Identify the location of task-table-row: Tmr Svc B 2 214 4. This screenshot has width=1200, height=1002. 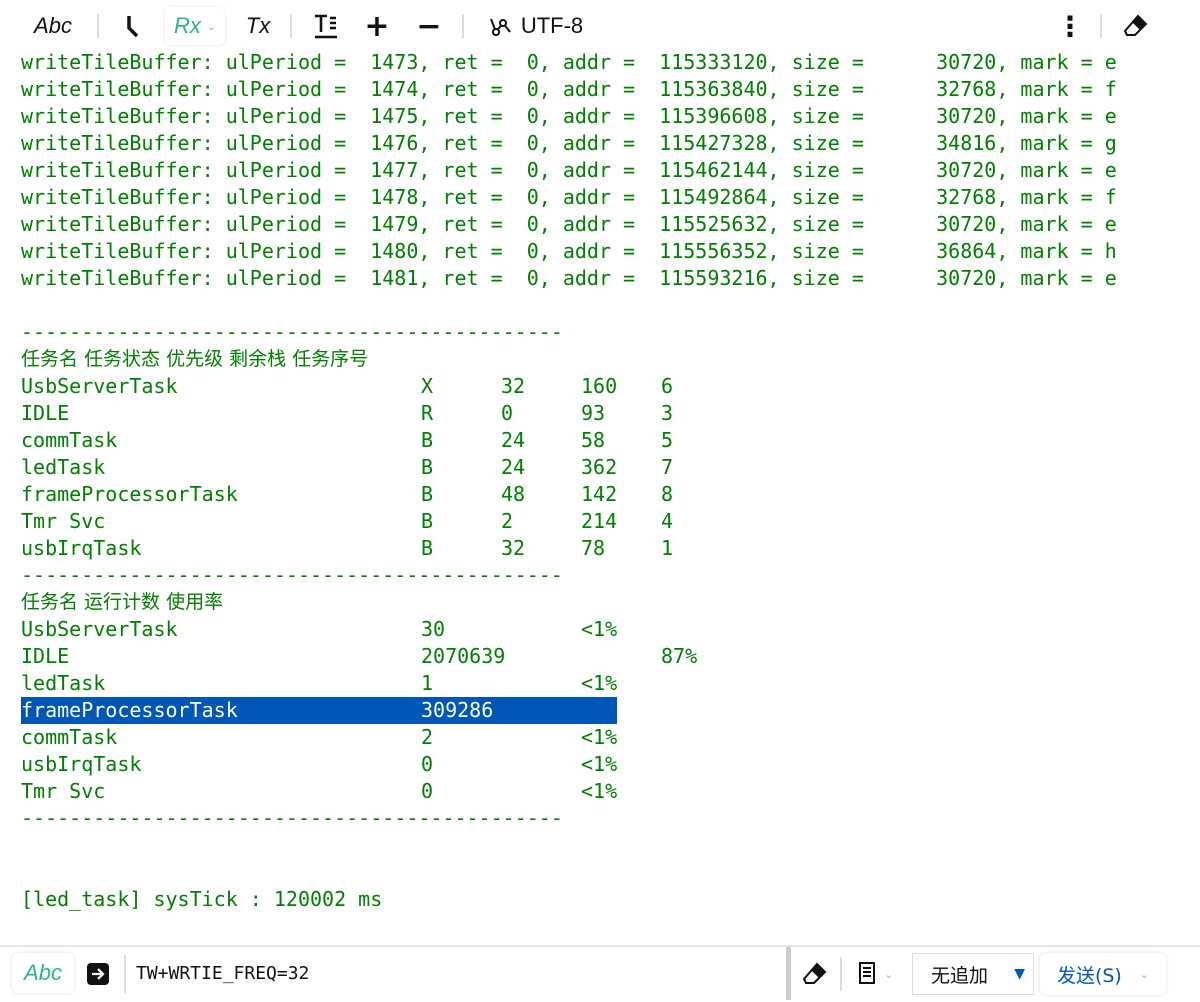
(600, 521).